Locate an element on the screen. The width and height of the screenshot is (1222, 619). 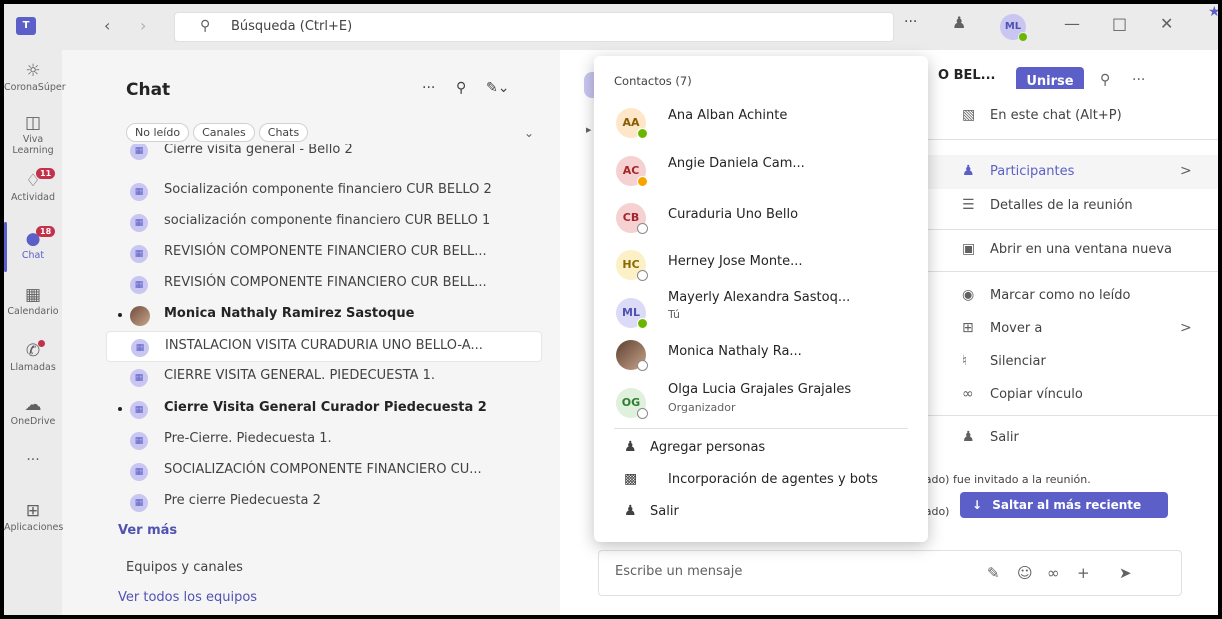
presence-offline-icon is located at coordinates (642, 365).